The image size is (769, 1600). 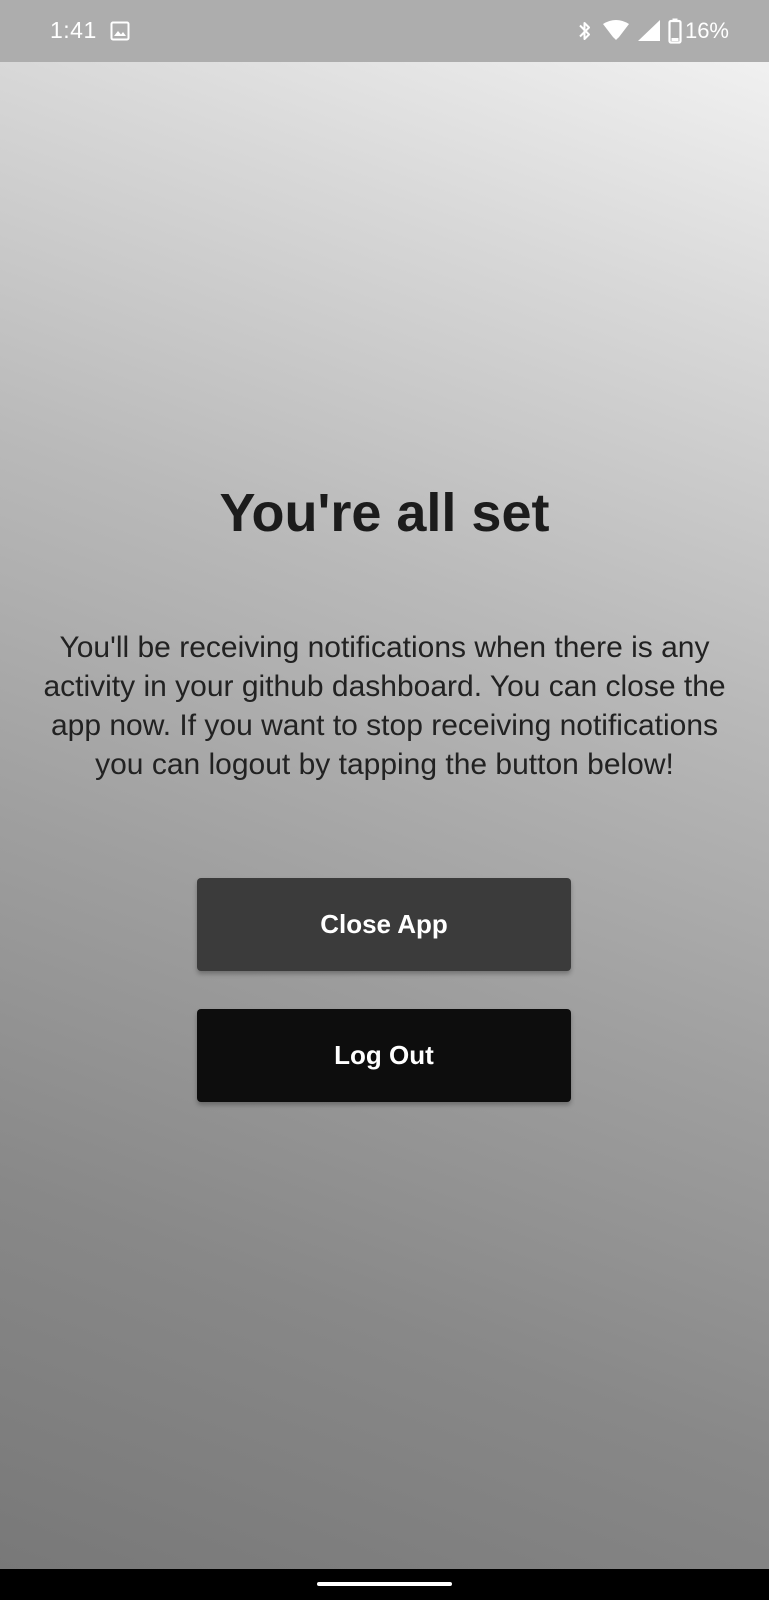 I want to click on page-title: You're all set, so click(x=384, y=513).